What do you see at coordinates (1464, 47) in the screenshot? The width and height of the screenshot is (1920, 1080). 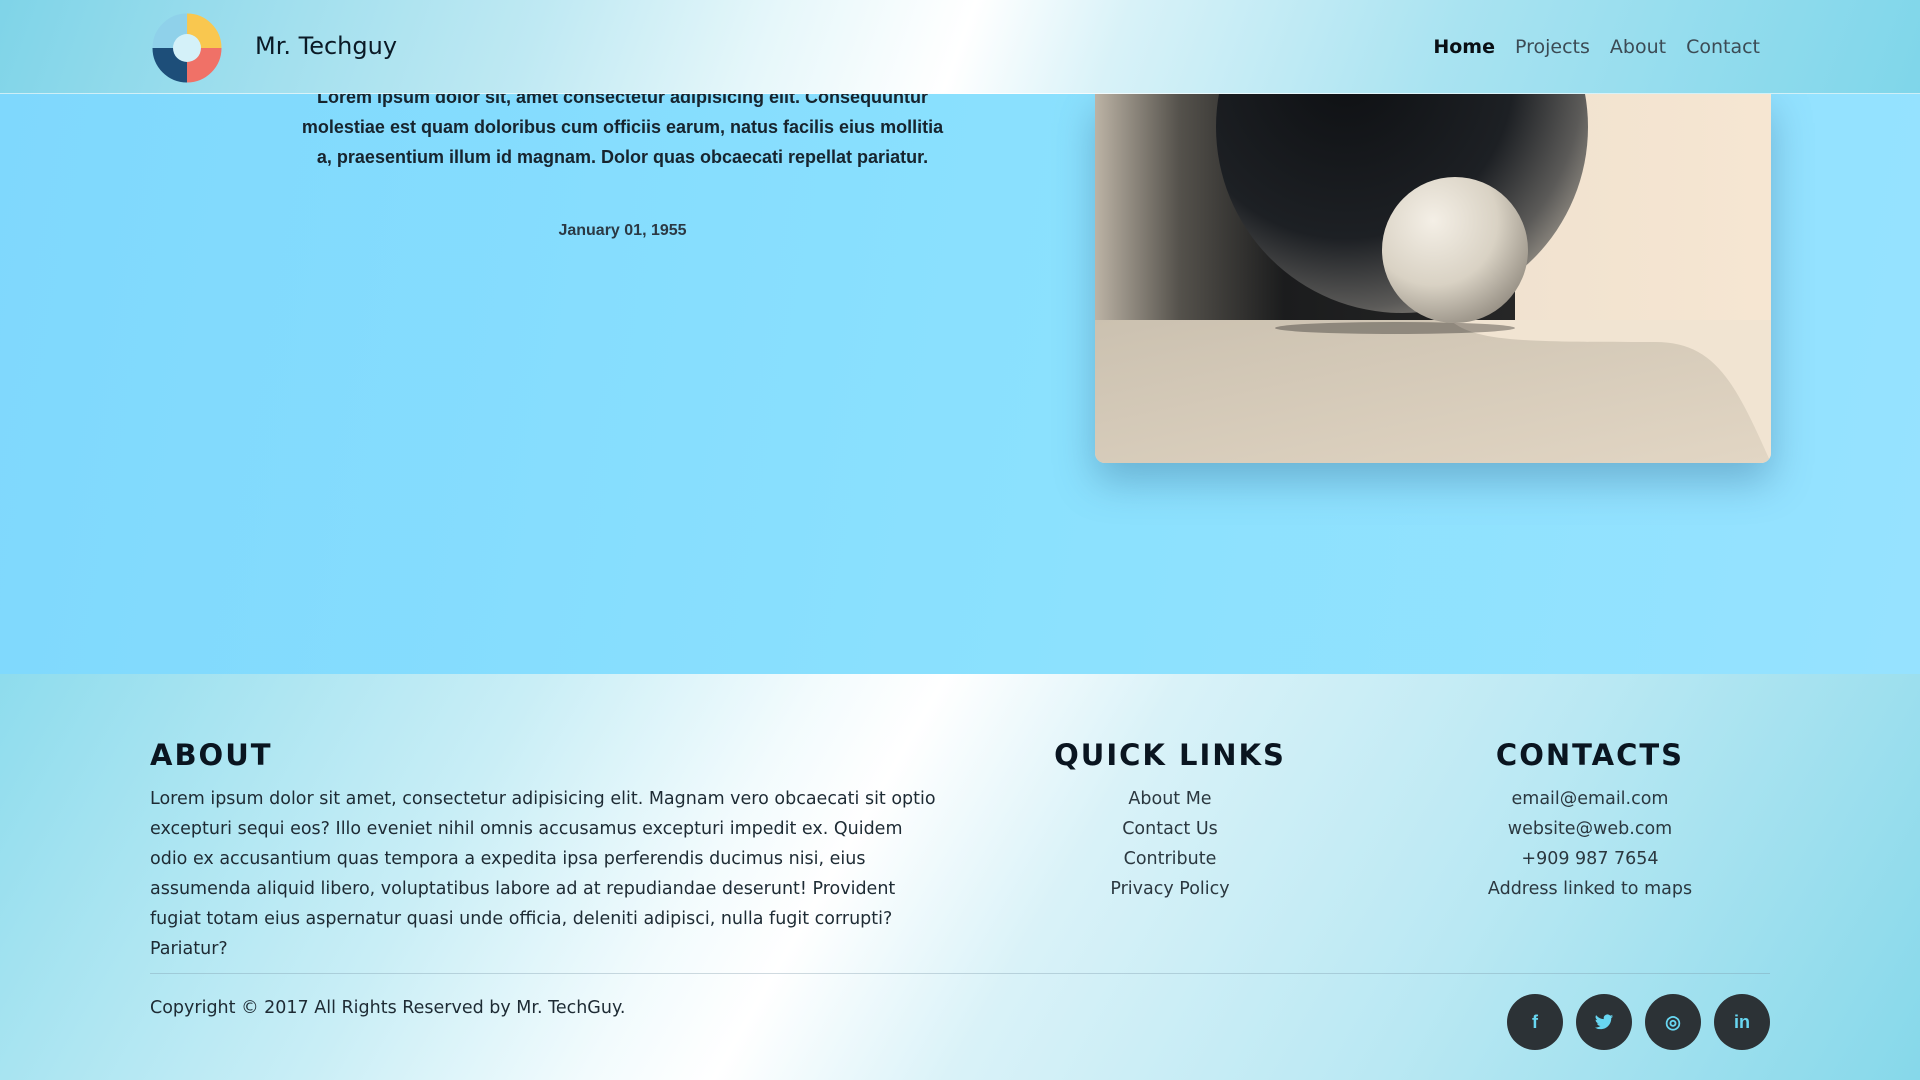 I see `nav-home: Home` at bounding box center [1464, 47].